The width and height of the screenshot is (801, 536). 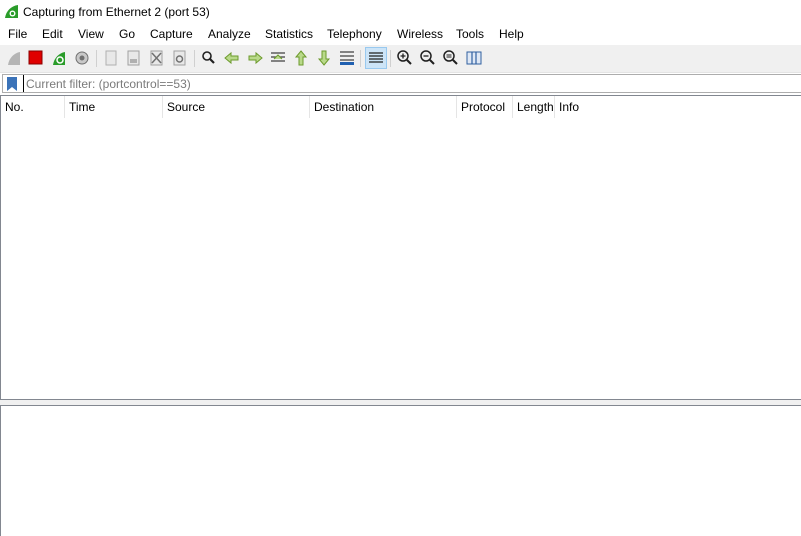 I want to click on autoscroll-icon, so click(x=347, y=58).